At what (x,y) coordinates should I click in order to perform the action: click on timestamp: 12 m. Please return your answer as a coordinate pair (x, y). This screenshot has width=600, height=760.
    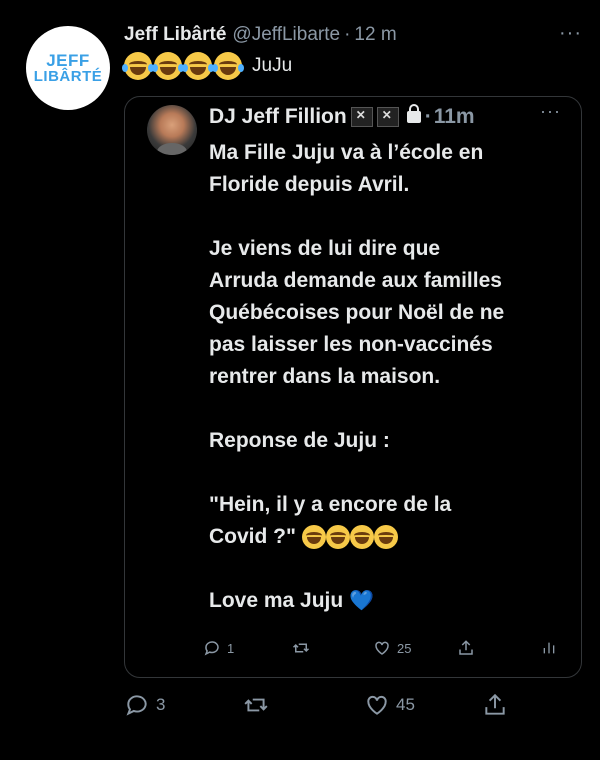
    Looking at the image, I should click on (375, 35).